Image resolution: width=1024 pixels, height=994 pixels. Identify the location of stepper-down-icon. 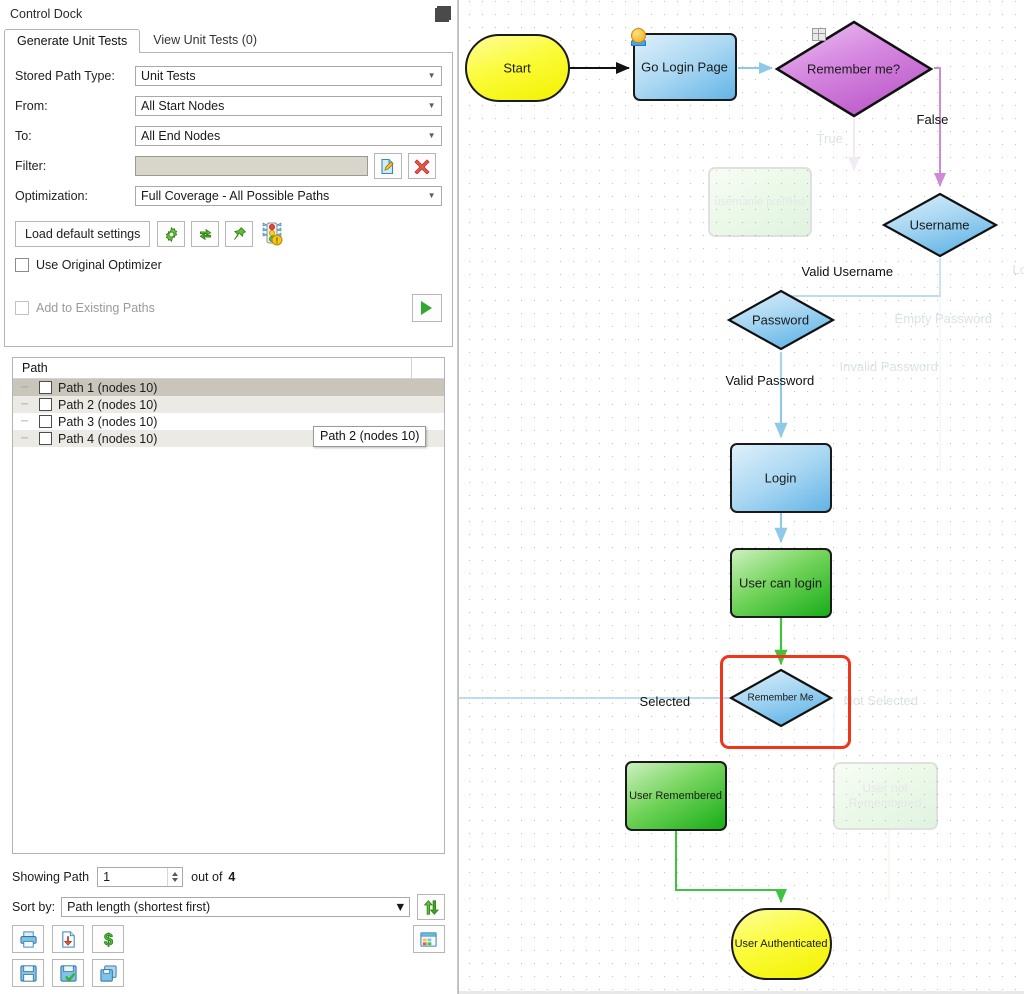
(175, 880).